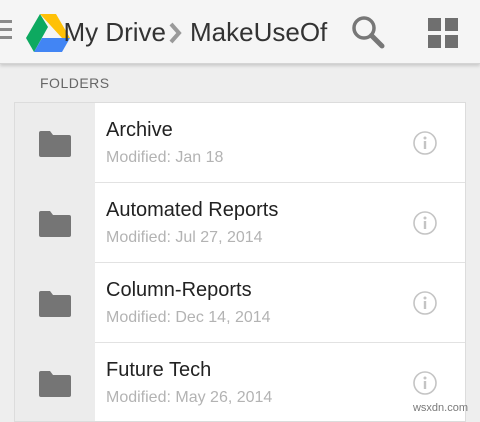 This screenshot has width=480, height=422. I want to click on hamburger-menu-icon, so click(7, 31).